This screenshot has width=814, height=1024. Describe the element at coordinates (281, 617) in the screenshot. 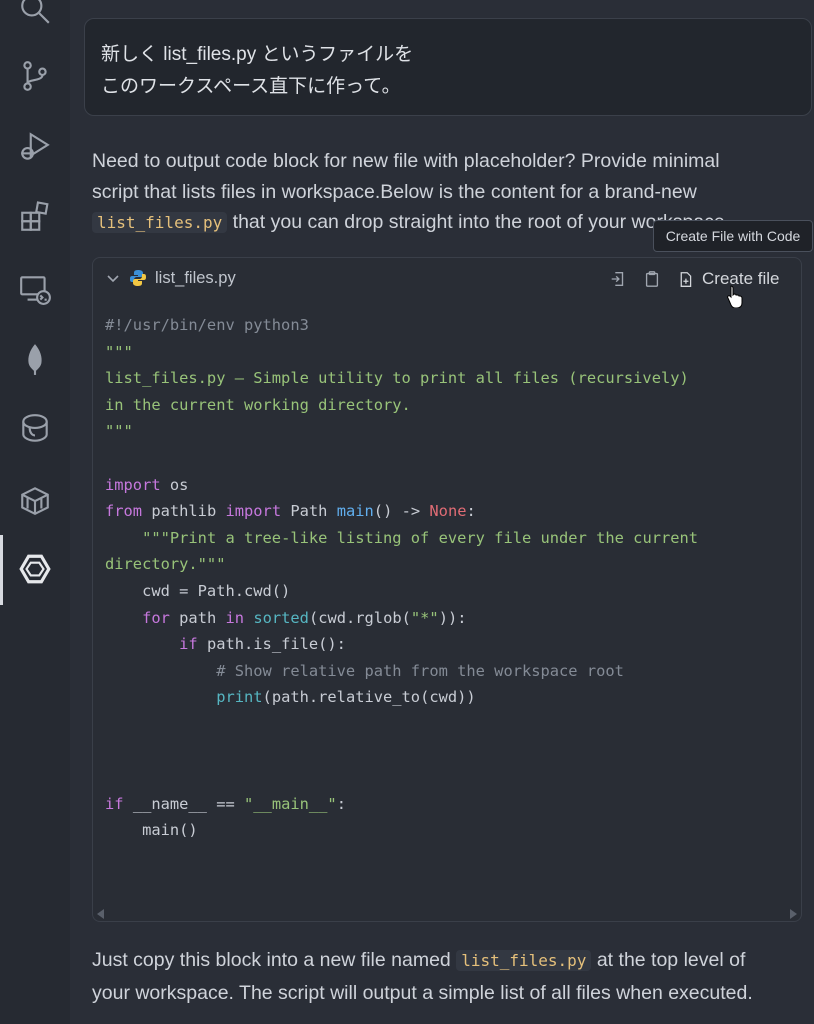

I see `code-token: sorted` at that location.